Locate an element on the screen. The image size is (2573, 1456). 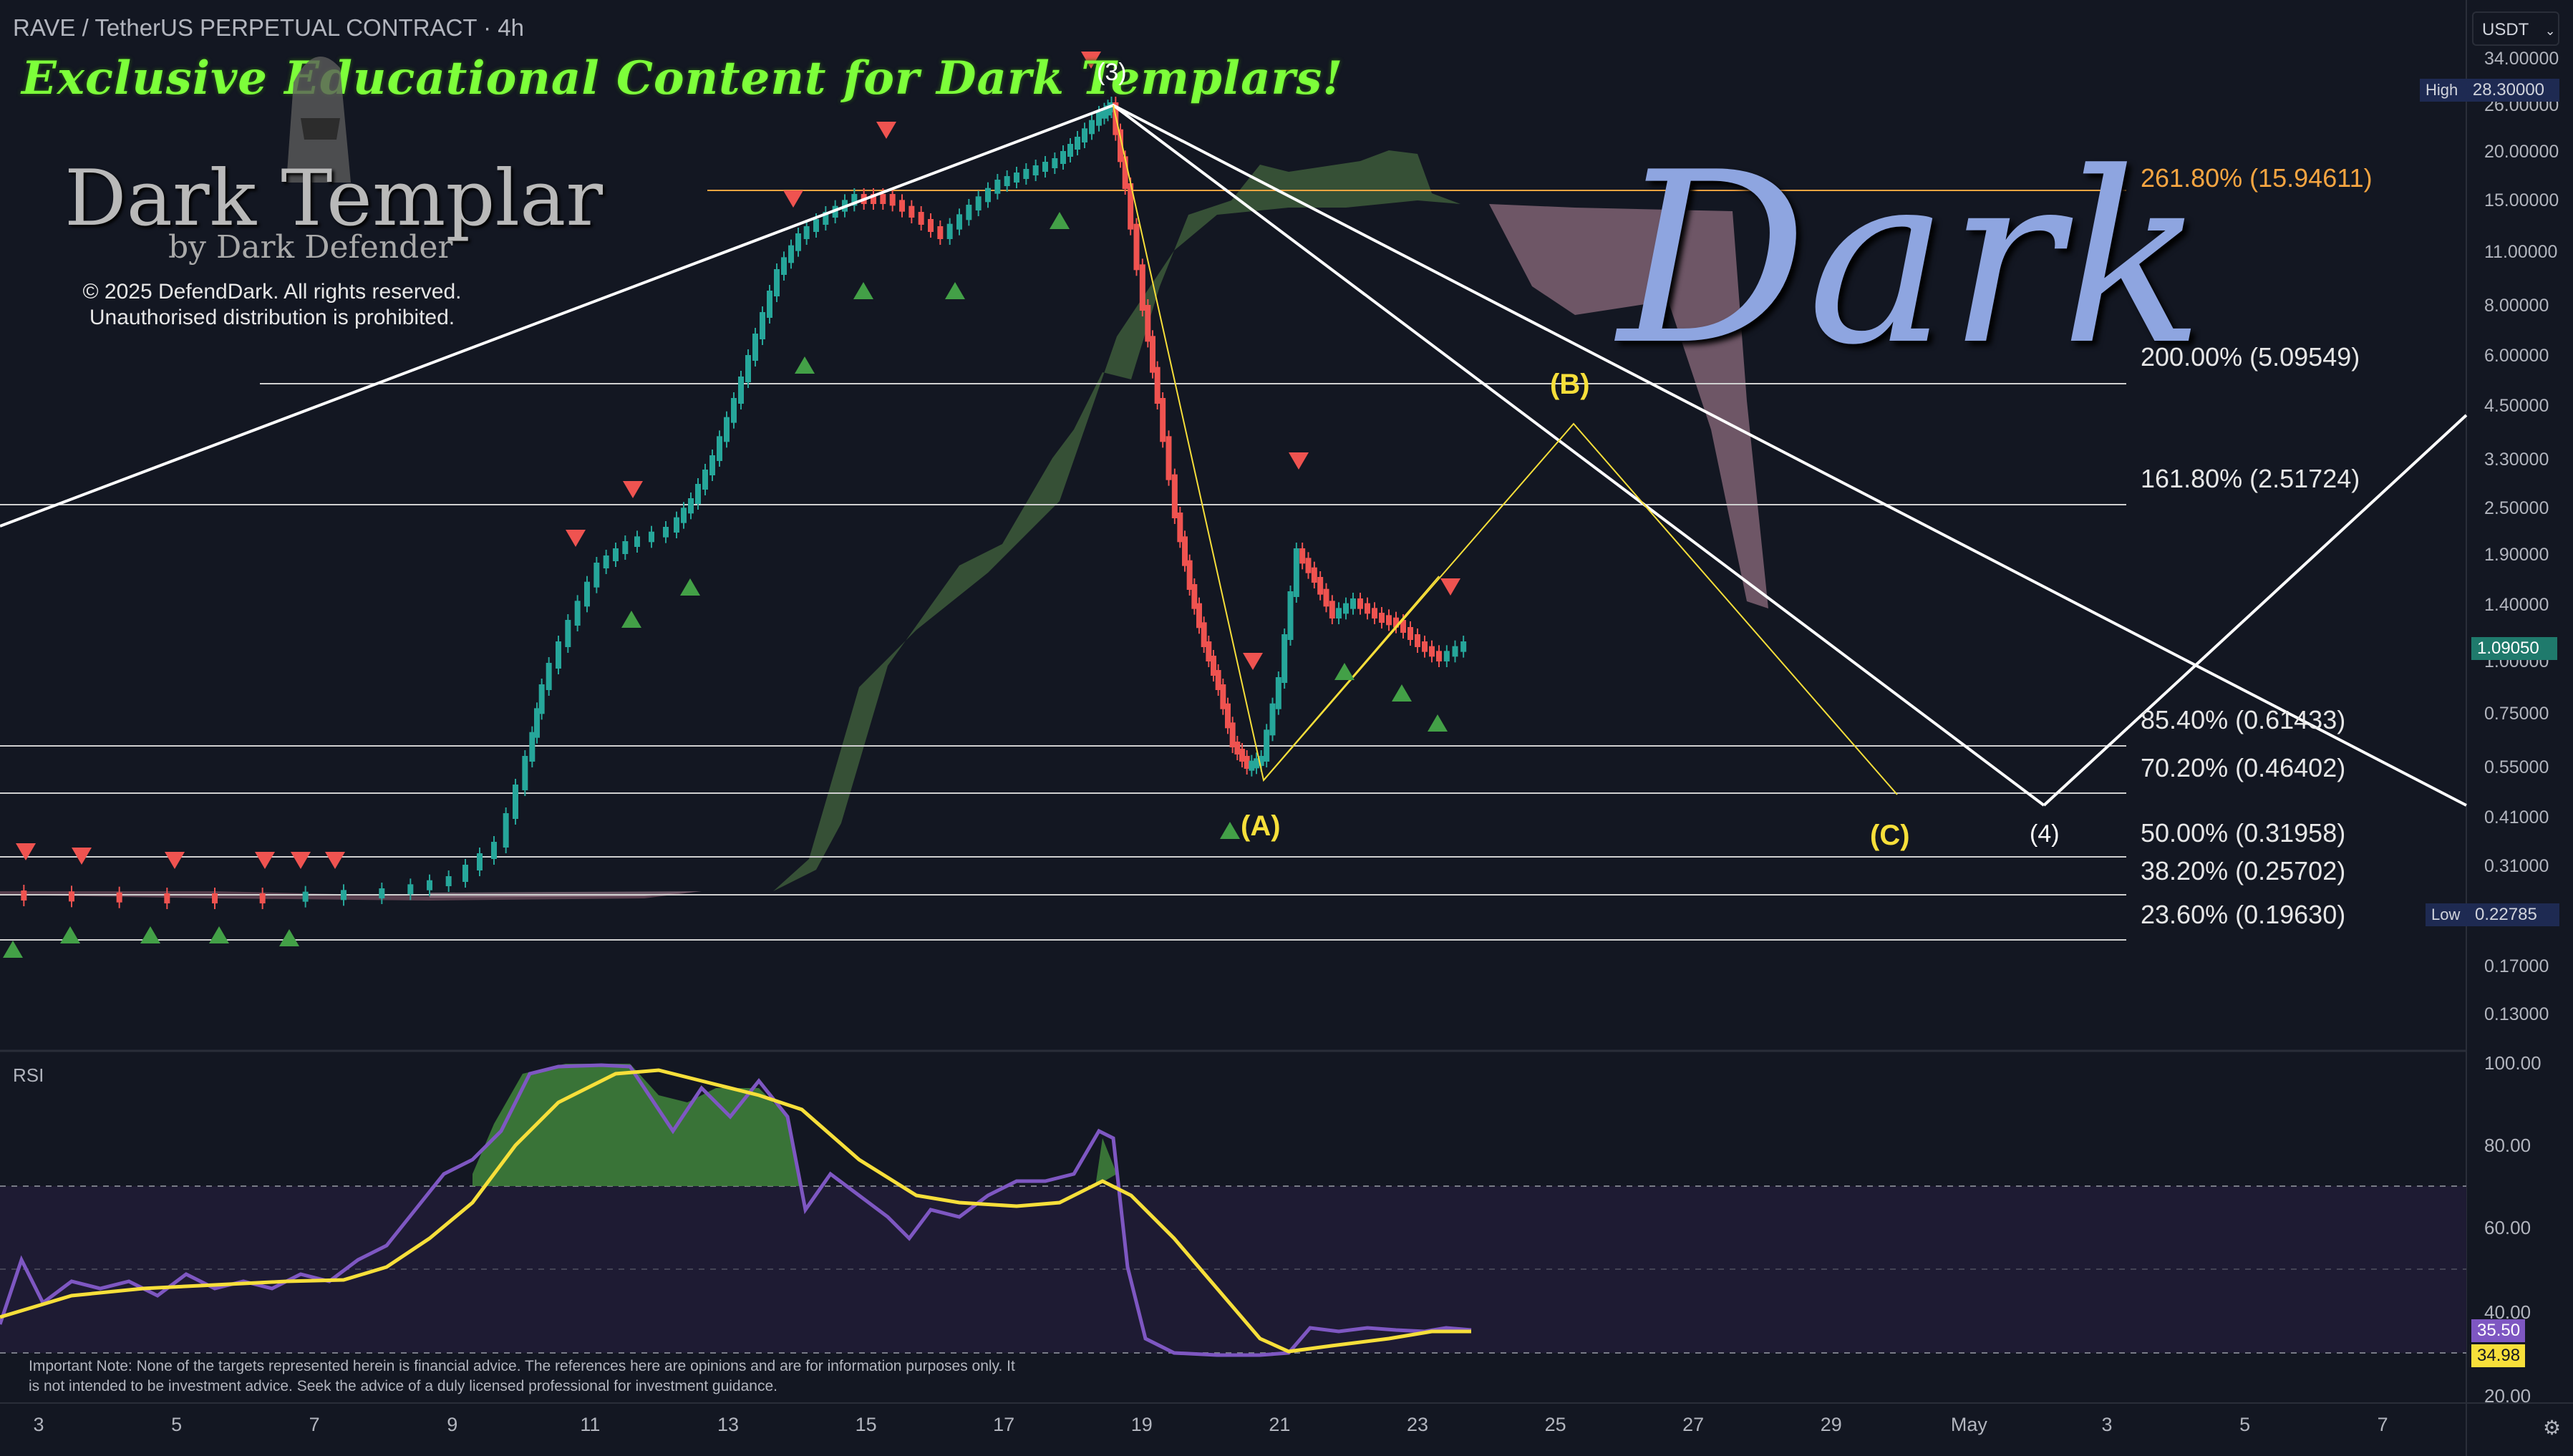
price-tick: 4.50000 is located at coordinates (2516, 406).